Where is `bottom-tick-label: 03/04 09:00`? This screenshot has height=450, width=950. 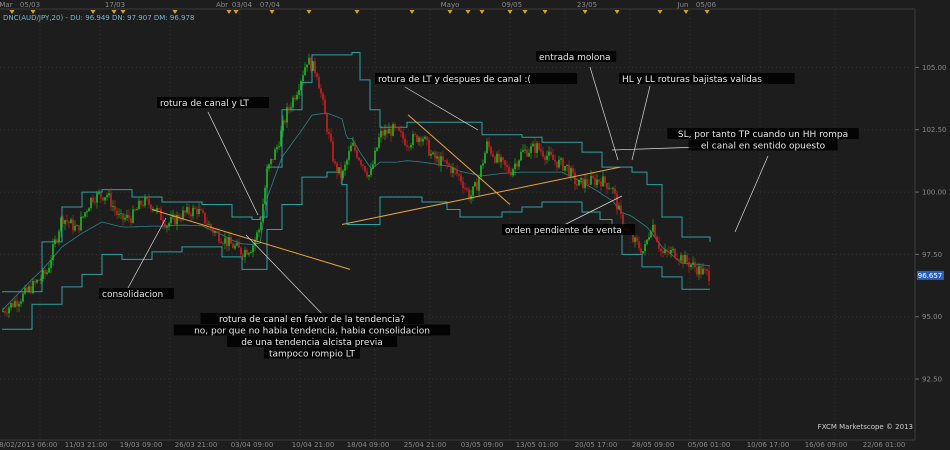
bottom-tick-label: 03/04 09:00 is located at coordinates (252, 445).